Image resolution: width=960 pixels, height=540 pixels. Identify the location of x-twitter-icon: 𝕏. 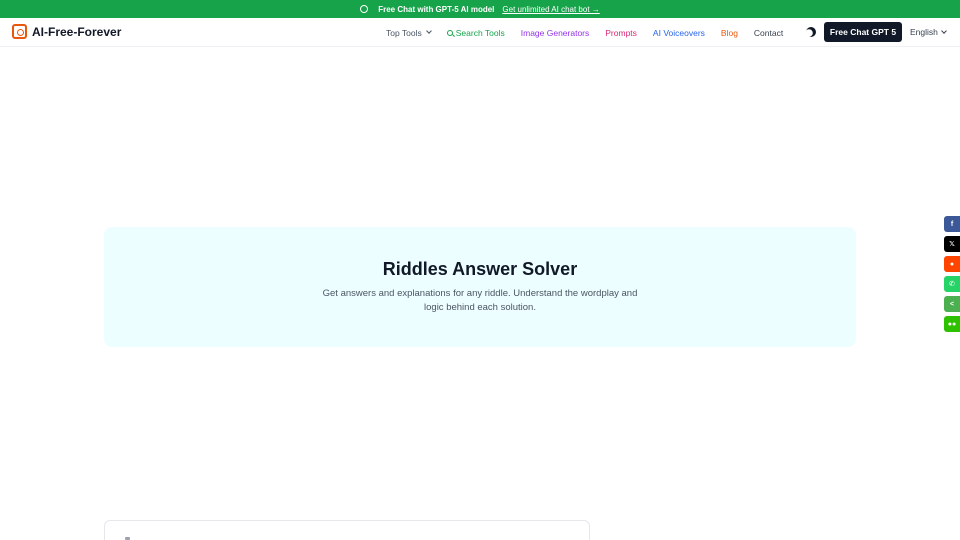
(952, 244).